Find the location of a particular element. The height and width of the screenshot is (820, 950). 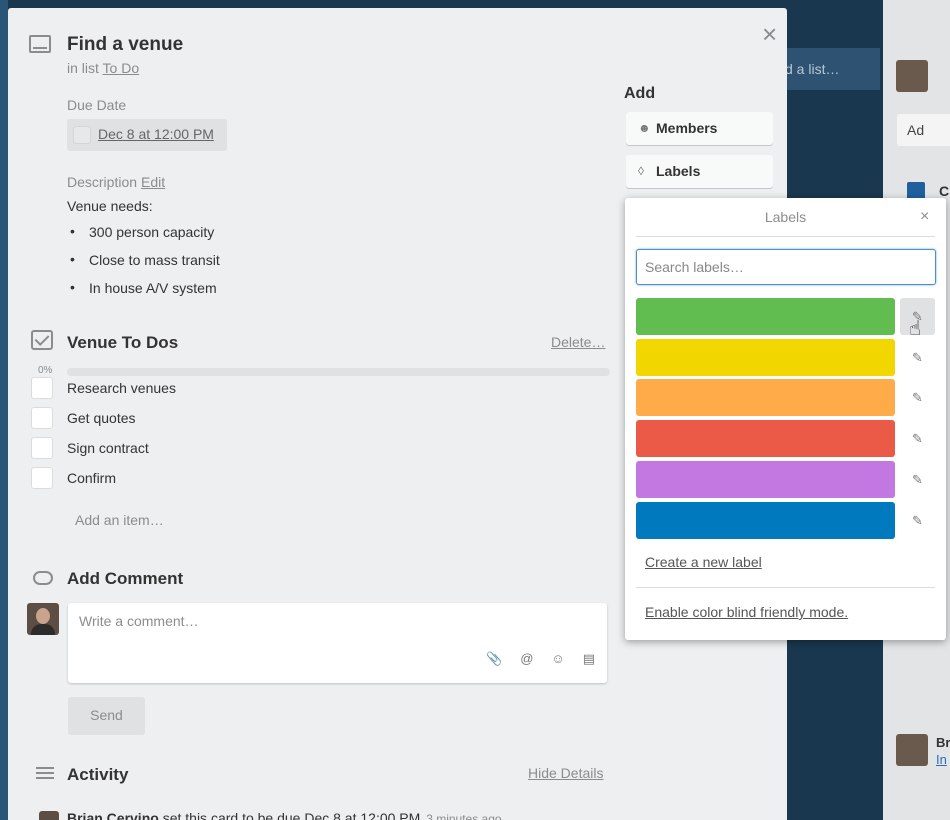

label-red is located at coordinates (765, 438).